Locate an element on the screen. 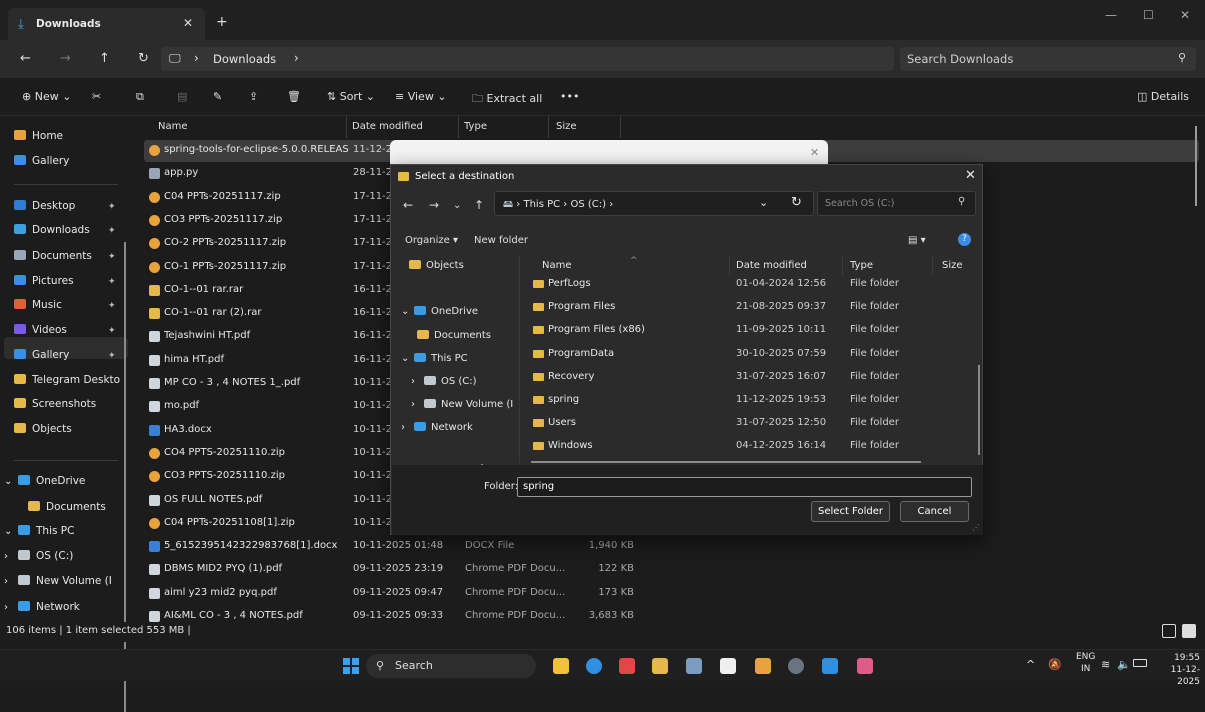  select-folder-button: Select Folder is located at coordinates (850, 511).